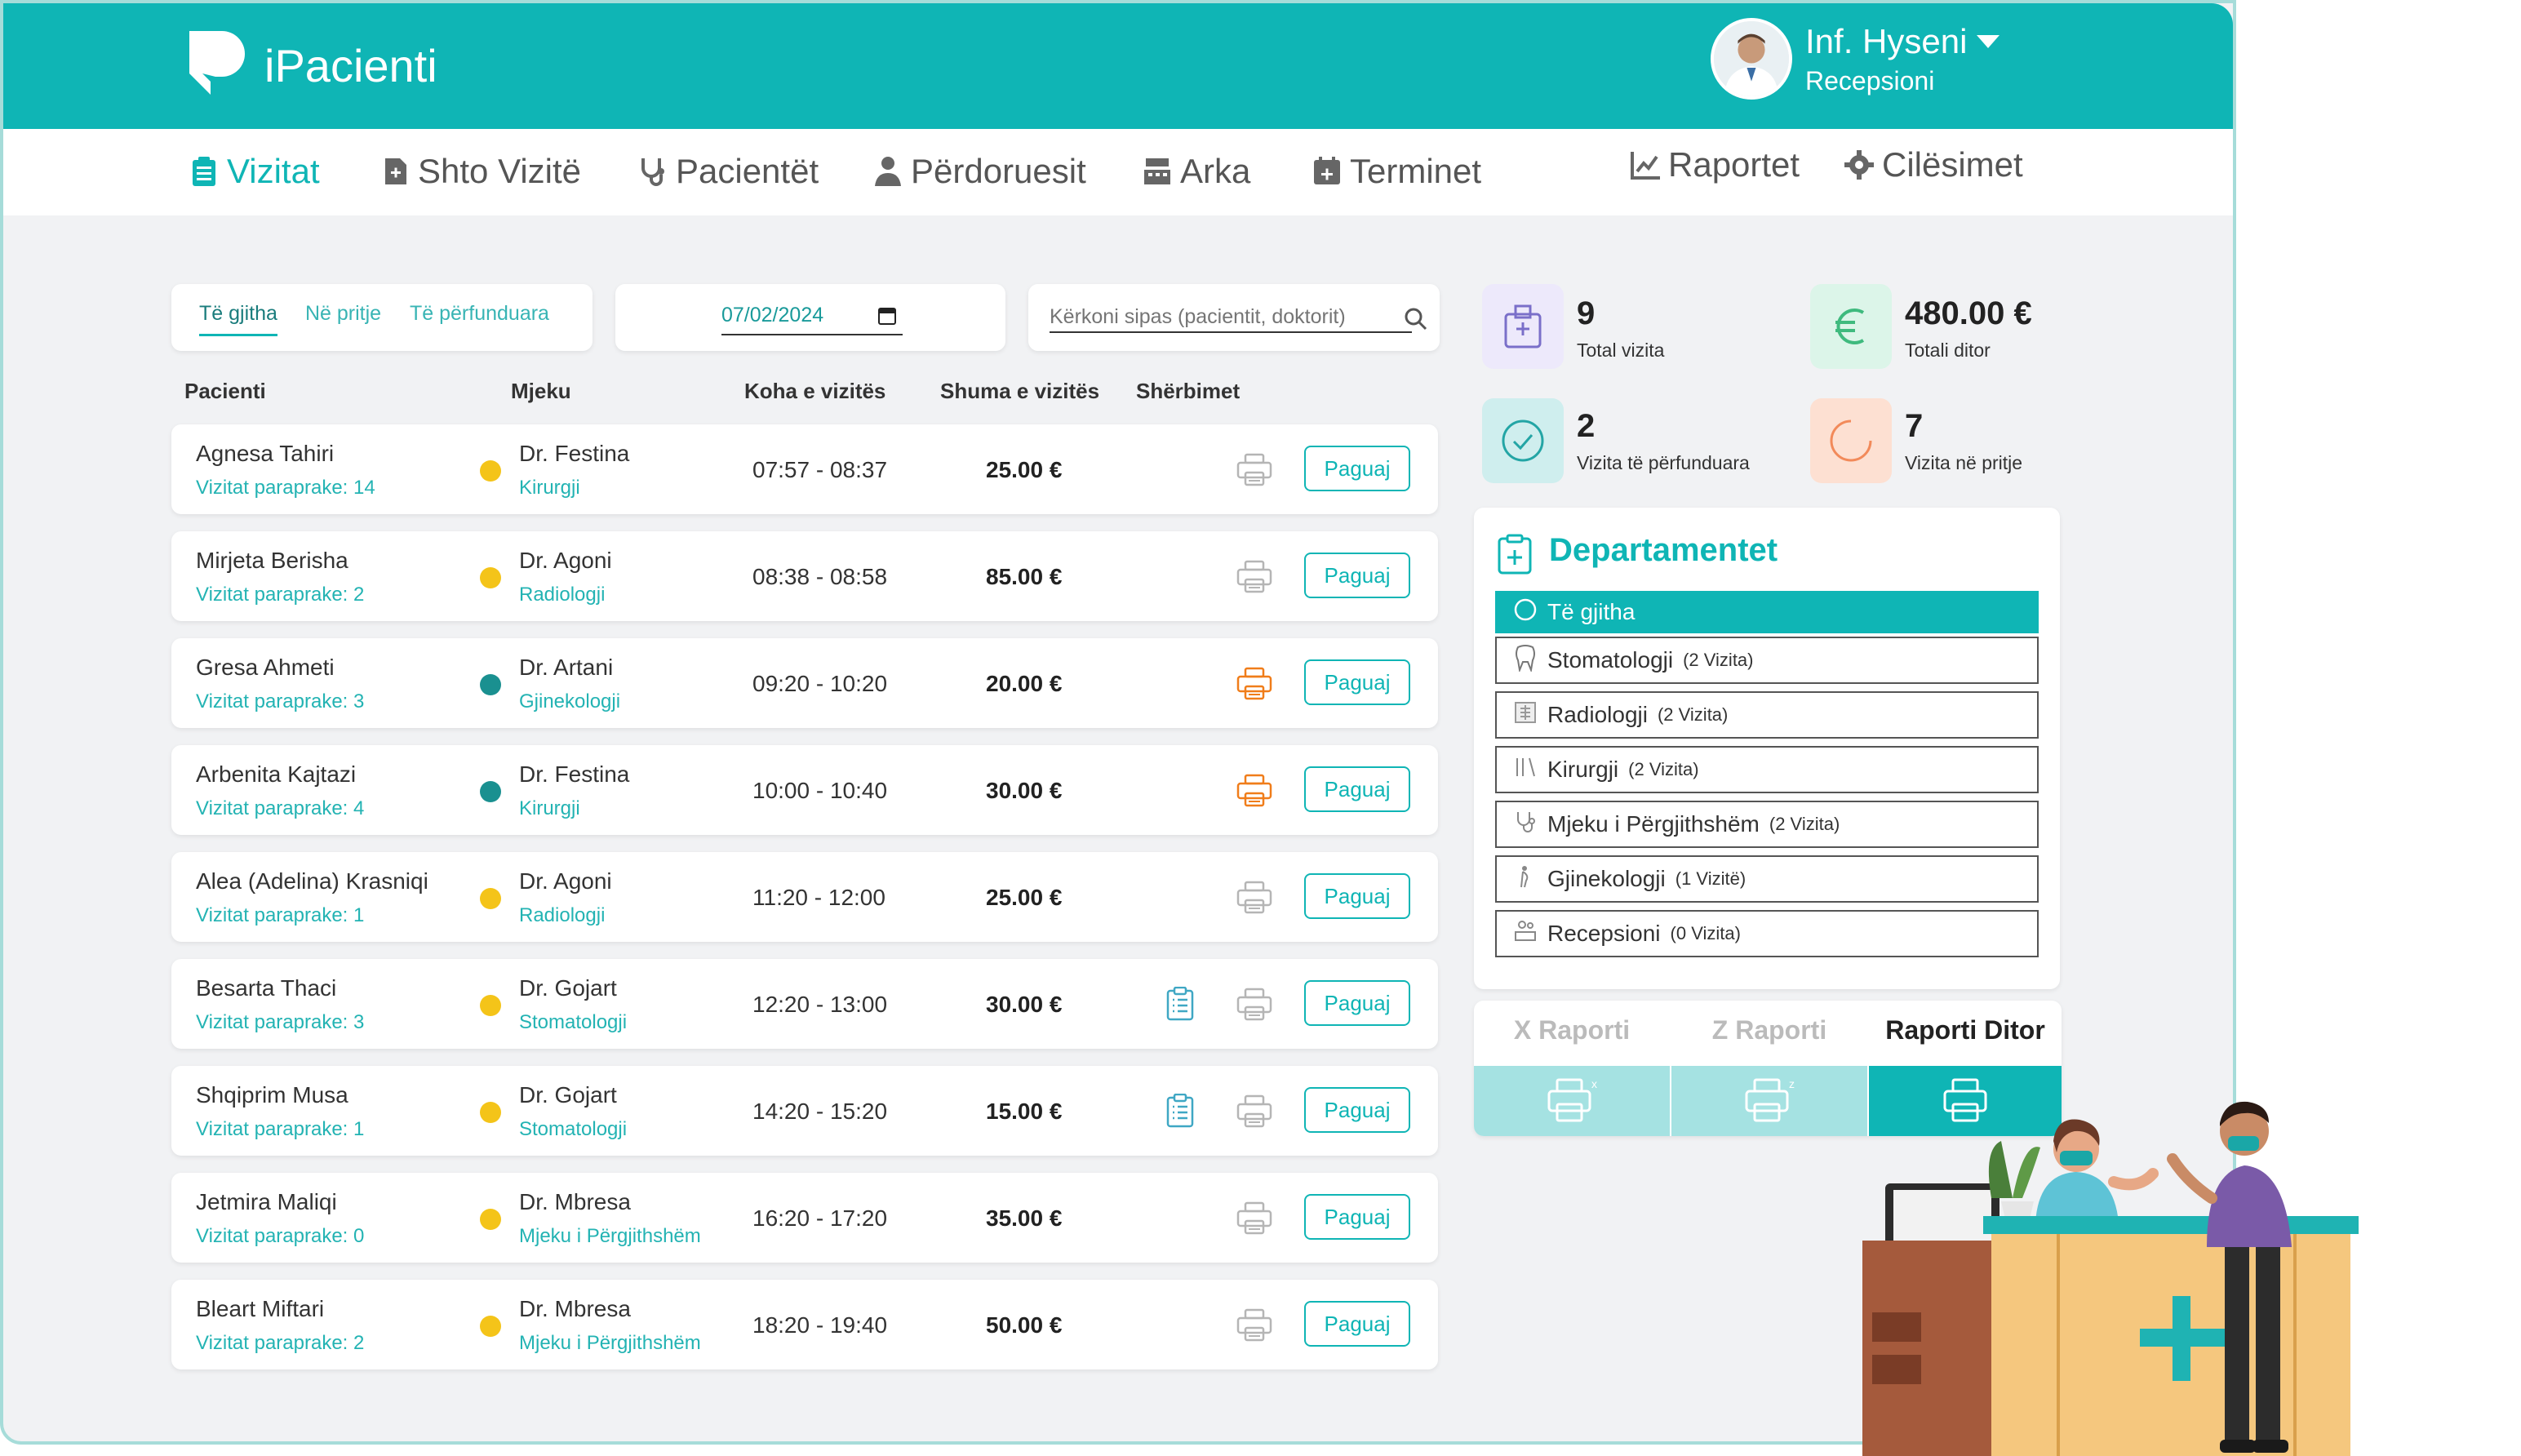  I want to click on patient-name: Gresa Ahmeti, so click(265, 668).